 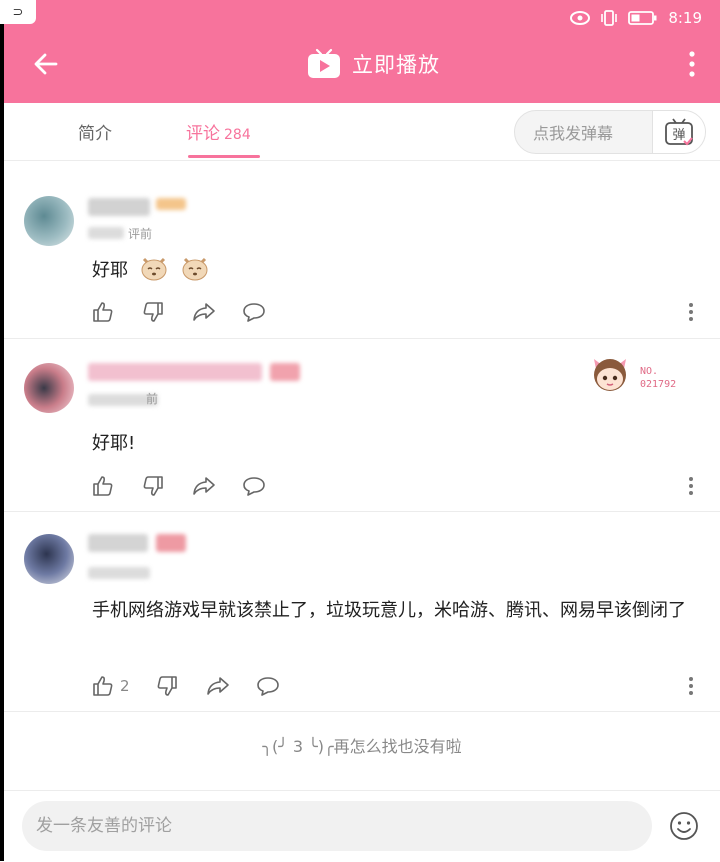 I want to click on comment-text: 手机网络游戏早就该禁止了，垃圾玩意儿，米哈游、腾讯、网易早该倒闭了, so click(x=389, y=610).